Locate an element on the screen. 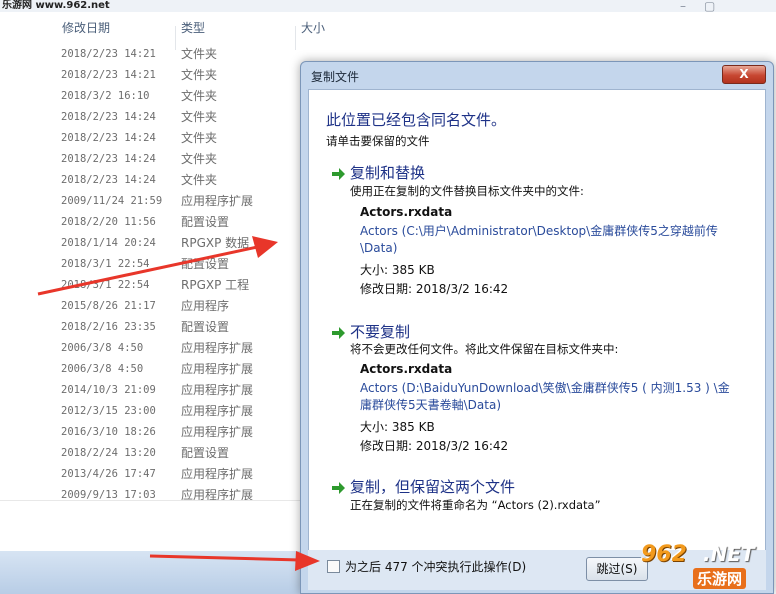 This screenshot has height=594, width=776. logo-net: .NET is located at coordinates (729, 554).